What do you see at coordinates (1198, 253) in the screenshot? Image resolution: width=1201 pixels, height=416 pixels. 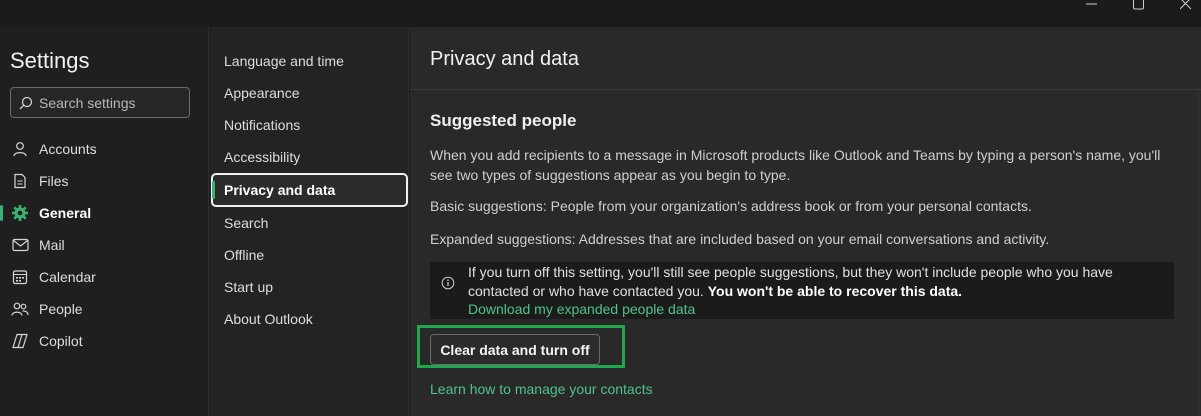 I see `scrollbar-track` at bounding box center [1198, 253].